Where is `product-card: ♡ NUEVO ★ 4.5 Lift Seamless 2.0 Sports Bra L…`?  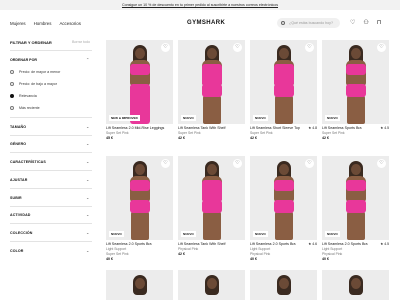 product-card: ♡ NUEVO ★ 4.5 Lift Seamless 2.0 Sports Bra L… is located at coordinates (355, 208).